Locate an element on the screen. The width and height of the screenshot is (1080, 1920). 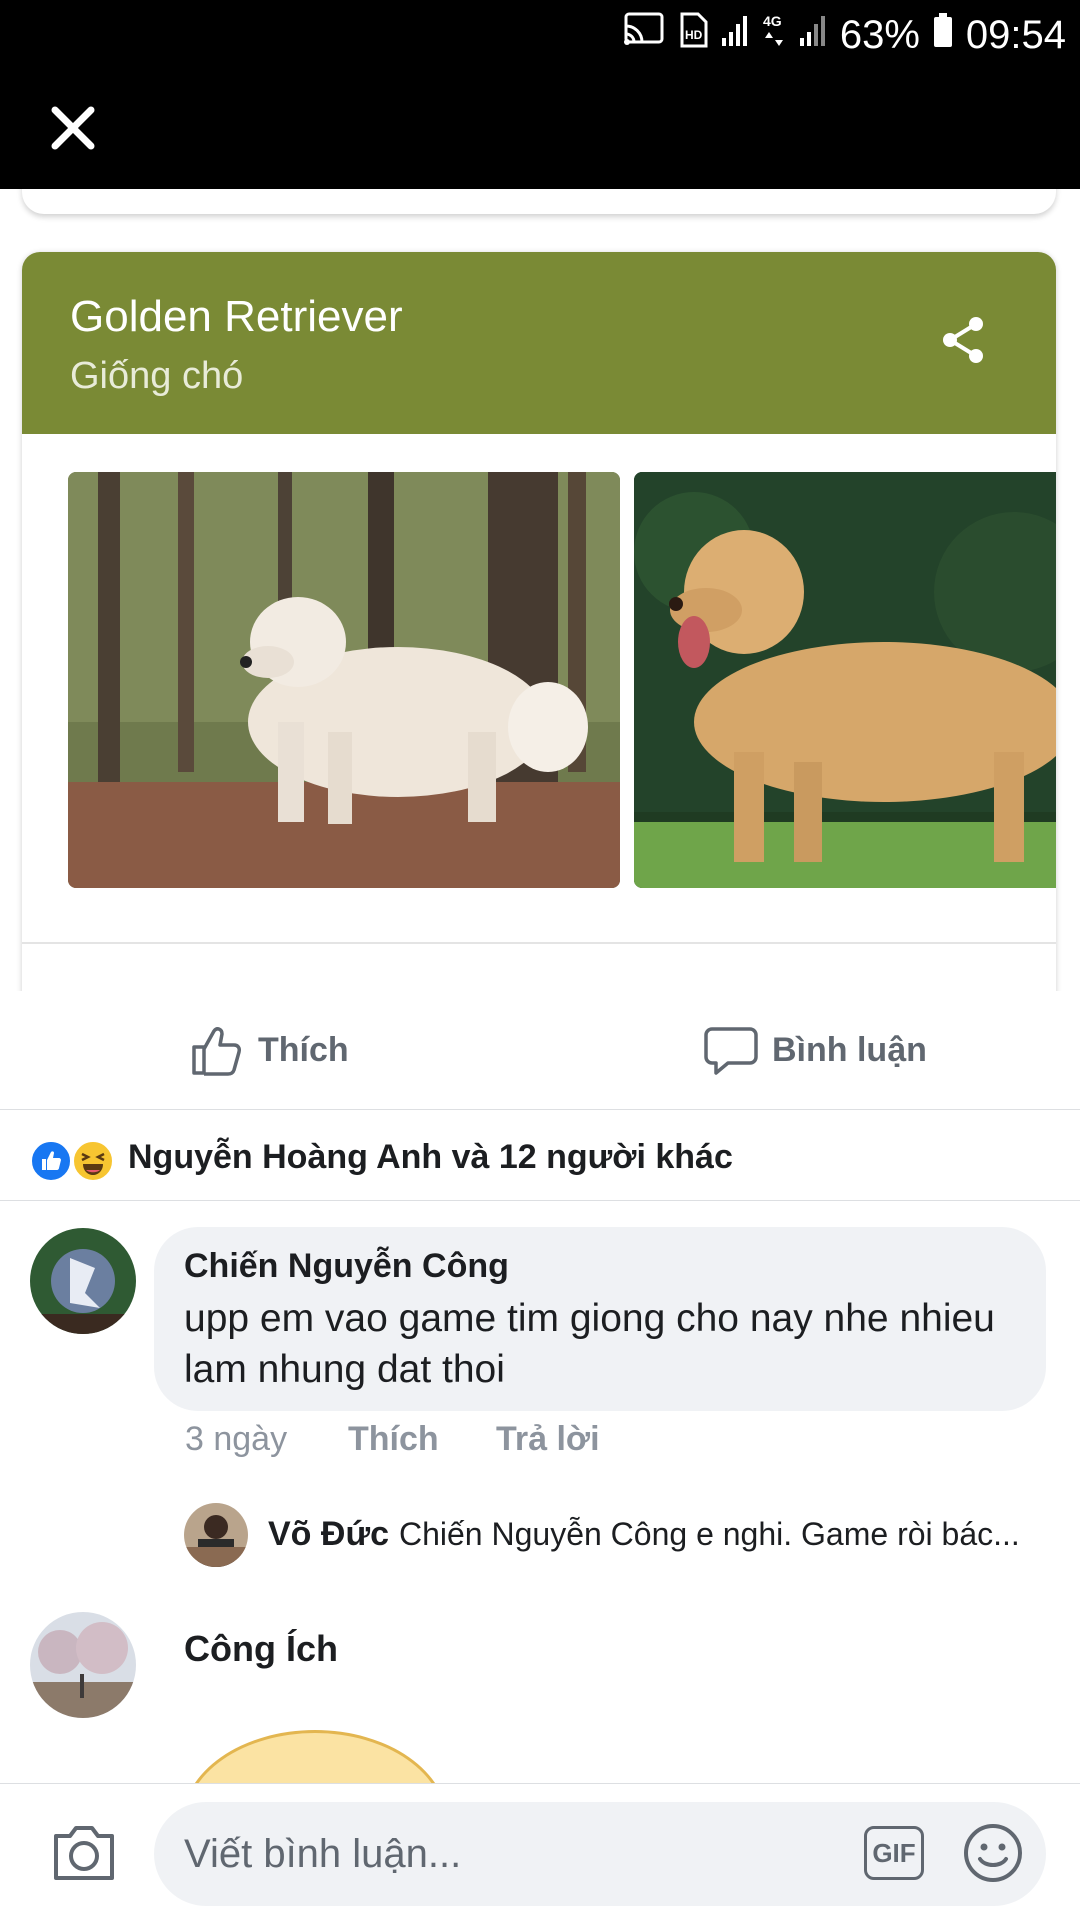
emoji-button is located at coordinates (993, 1853).